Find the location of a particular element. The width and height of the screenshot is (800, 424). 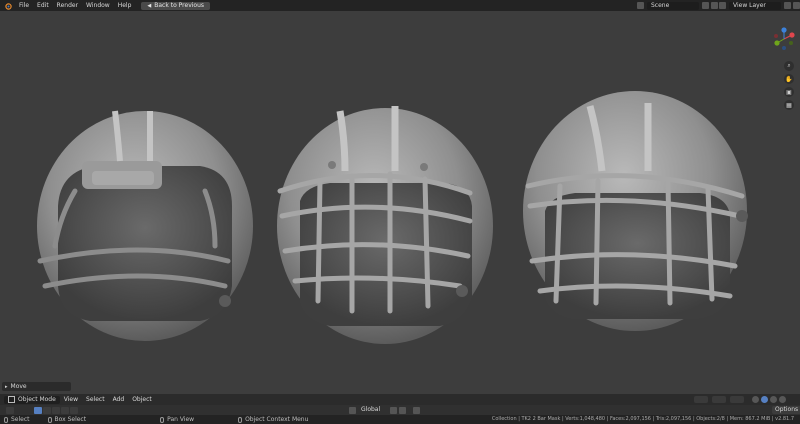

hint-context-menu-label: Object Context Menu is located at coordinates (277, 419).